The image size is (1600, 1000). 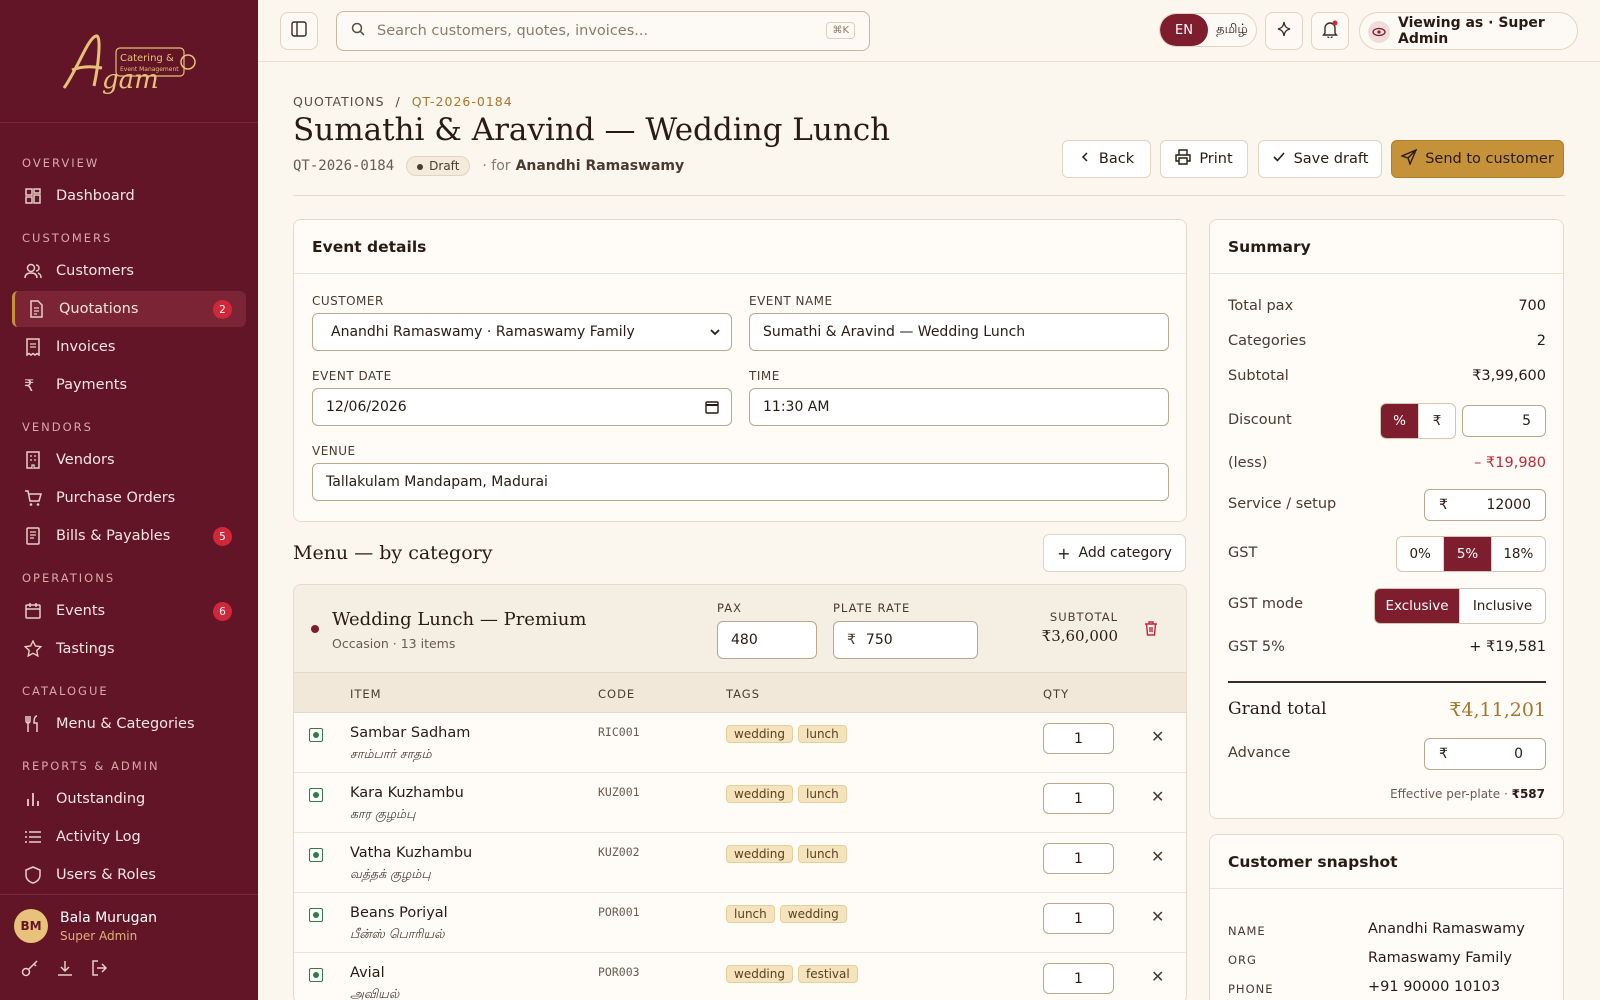 I want to click on less-label: (less), so click(x=1248, y=463).